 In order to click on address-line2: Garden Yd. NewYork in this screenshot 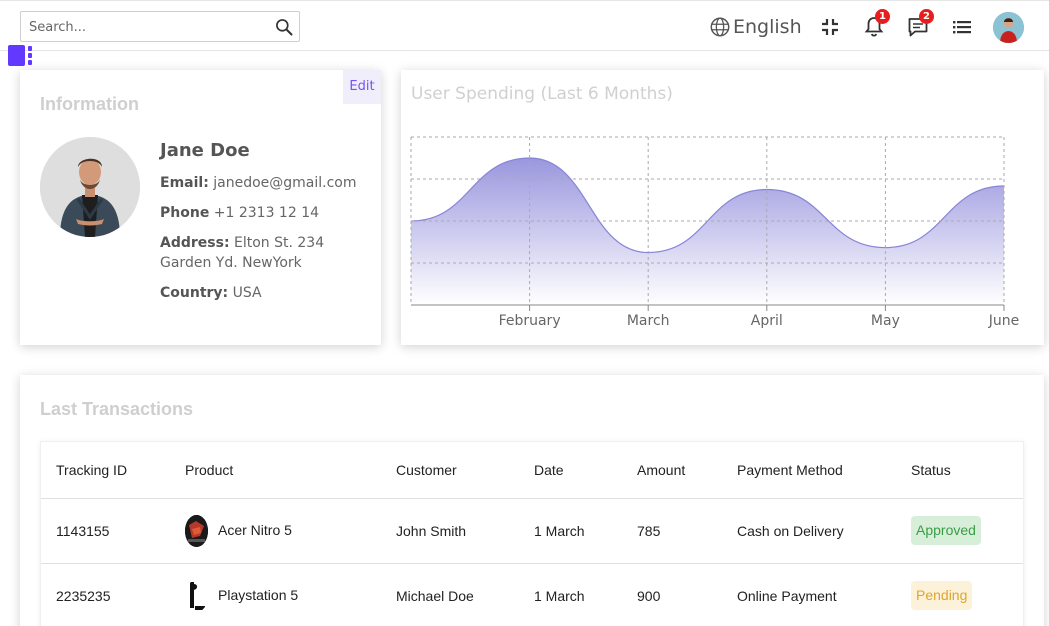, I will do `click(231, 263)`.